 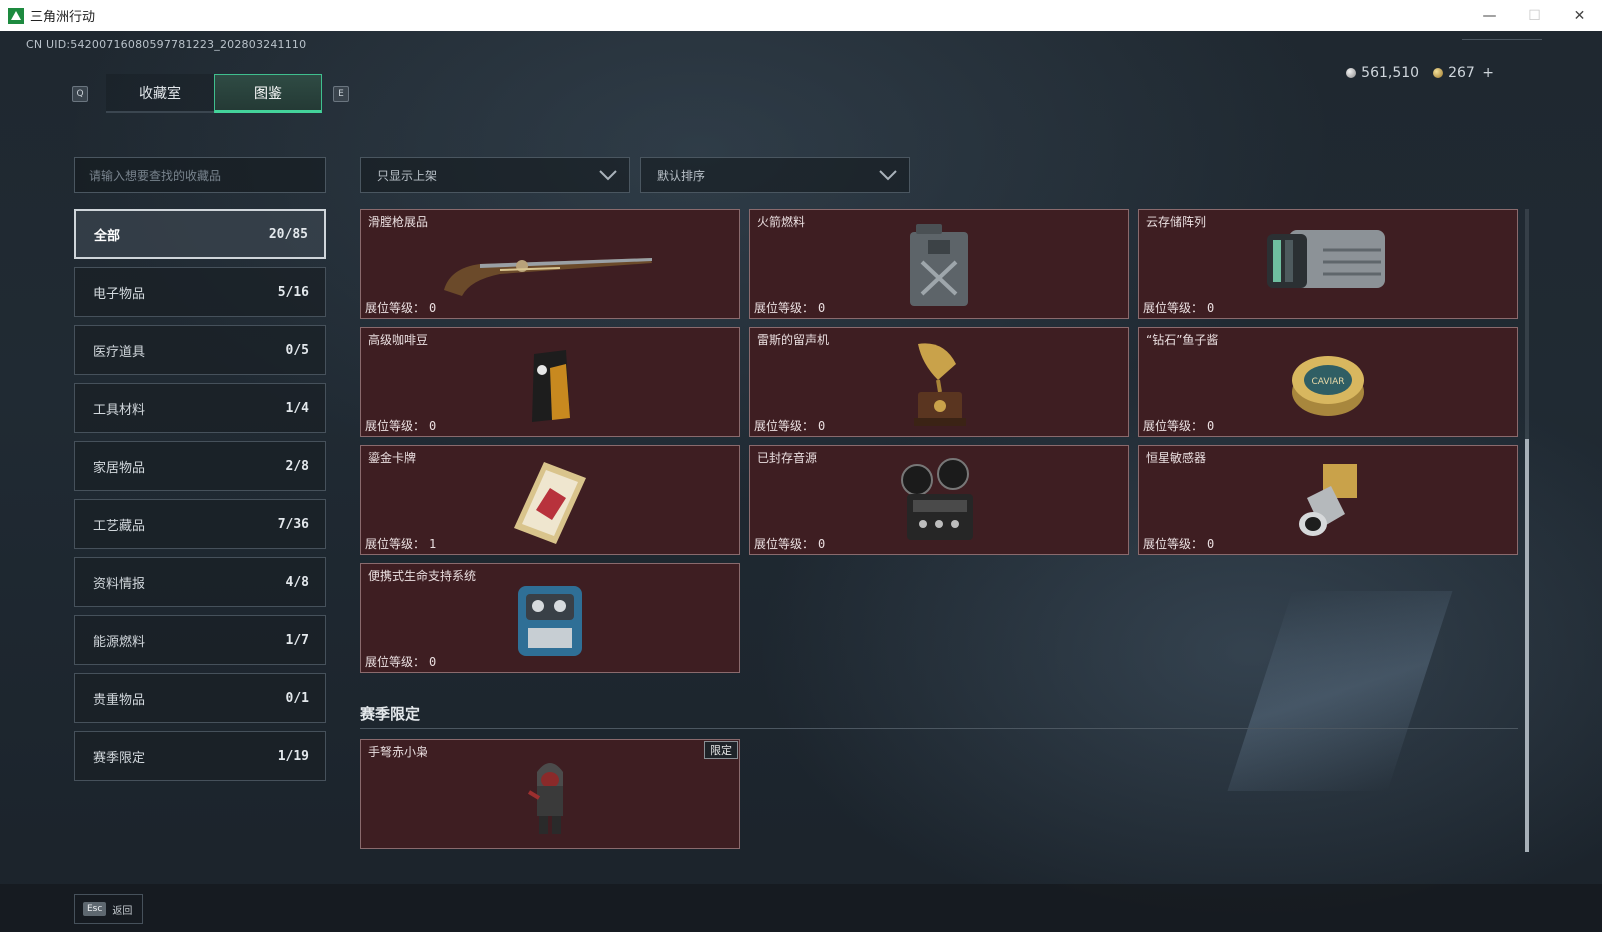 I want to click on silver-currency: 561,510, so click(x=1382, y=73).